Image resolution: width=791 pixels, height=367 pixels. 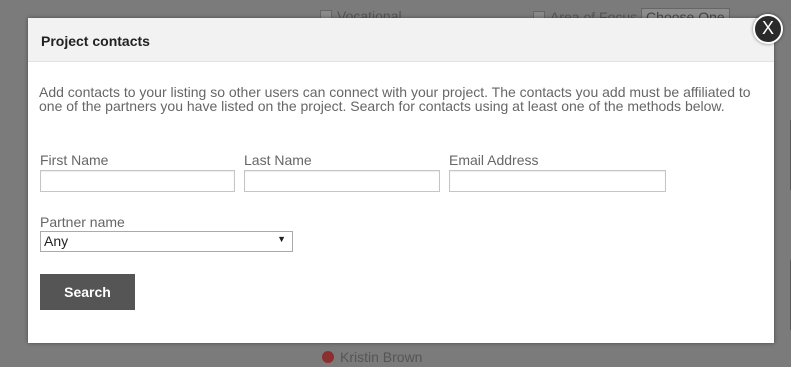 What do you see at coordinates (137, 181) in the screenshot?
I see `first-name-input` at bounding box center [137, 181].